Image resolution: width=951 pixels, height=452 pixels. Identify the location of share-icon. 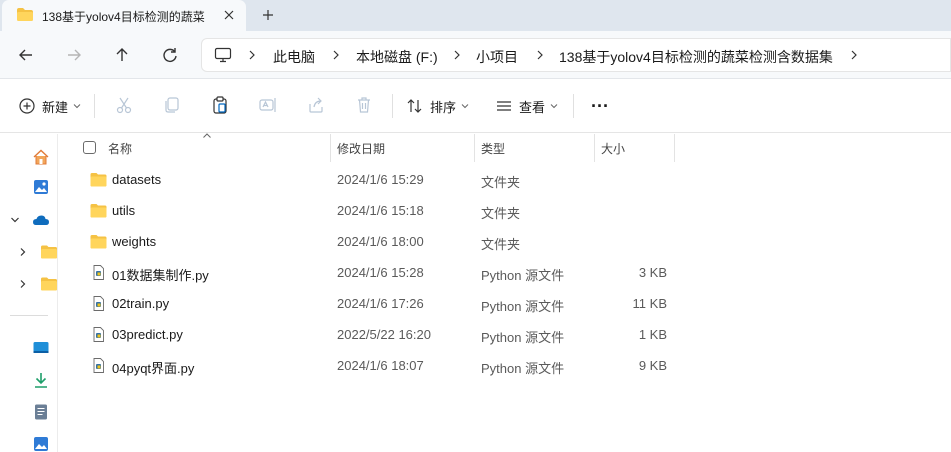
(316, 105).